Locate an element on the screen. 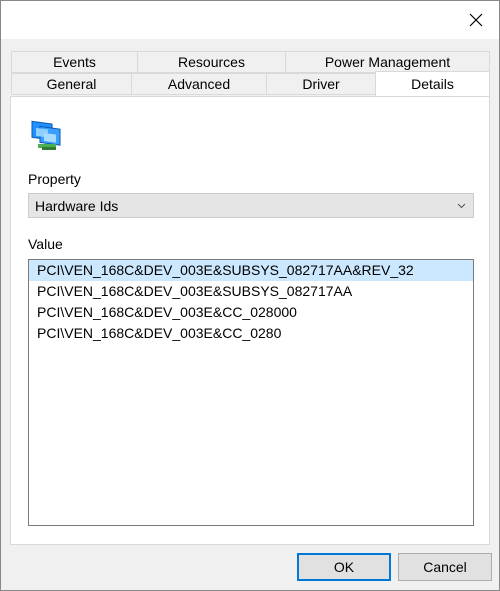  close-icon is located at coordinates (476, 20).